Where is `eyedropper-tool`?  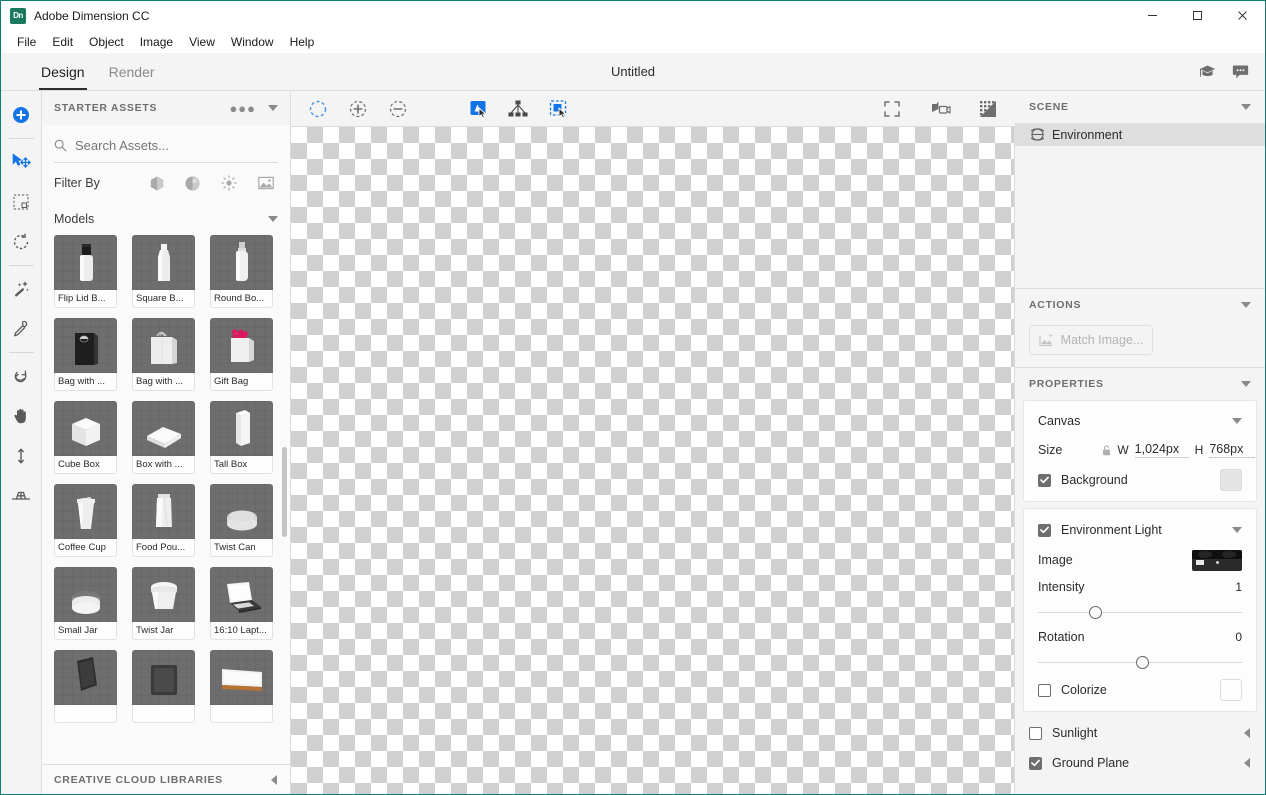
eyedropper-tool is located at coordinates (21, 329).